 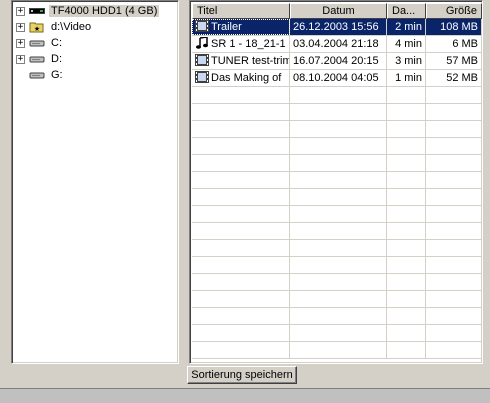 What do you see at coordinates (202, 60) in the screenshot?
I see `film-icon` at bounding box center [202, 60].